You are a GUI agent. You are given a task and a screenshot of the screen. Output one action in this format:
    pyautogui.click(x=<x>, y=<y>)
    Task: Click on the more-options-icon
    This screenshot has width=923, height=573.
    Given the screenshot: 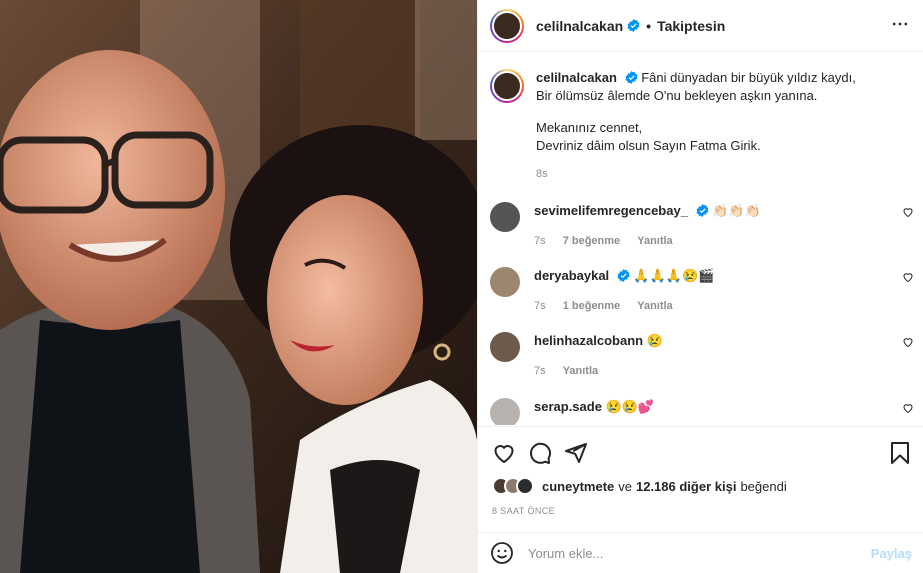 What is the action you would take?
    pyautogui.click(x=900, y=24)
    